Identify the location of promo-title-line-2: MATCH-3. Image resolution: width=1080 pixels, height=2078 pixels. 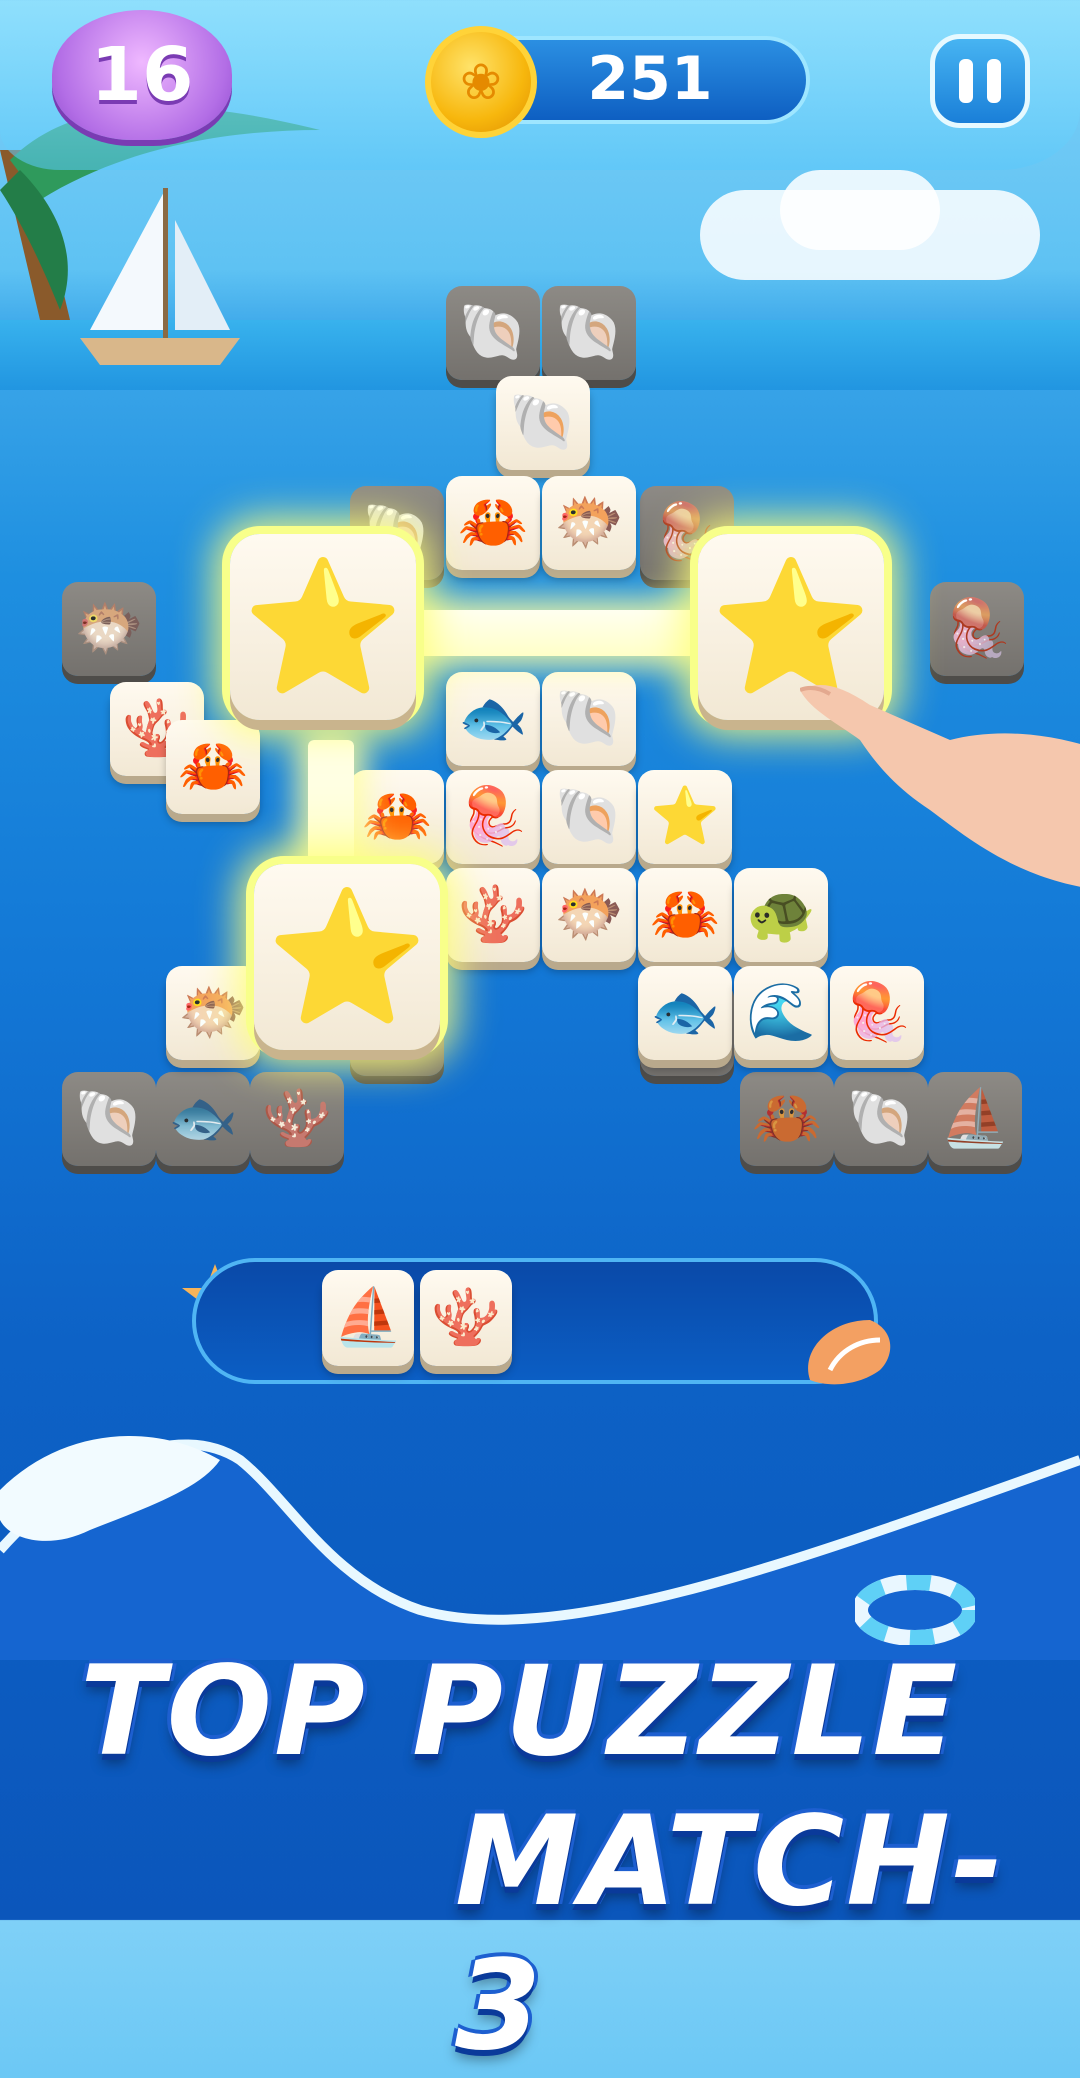
(730, 1934).